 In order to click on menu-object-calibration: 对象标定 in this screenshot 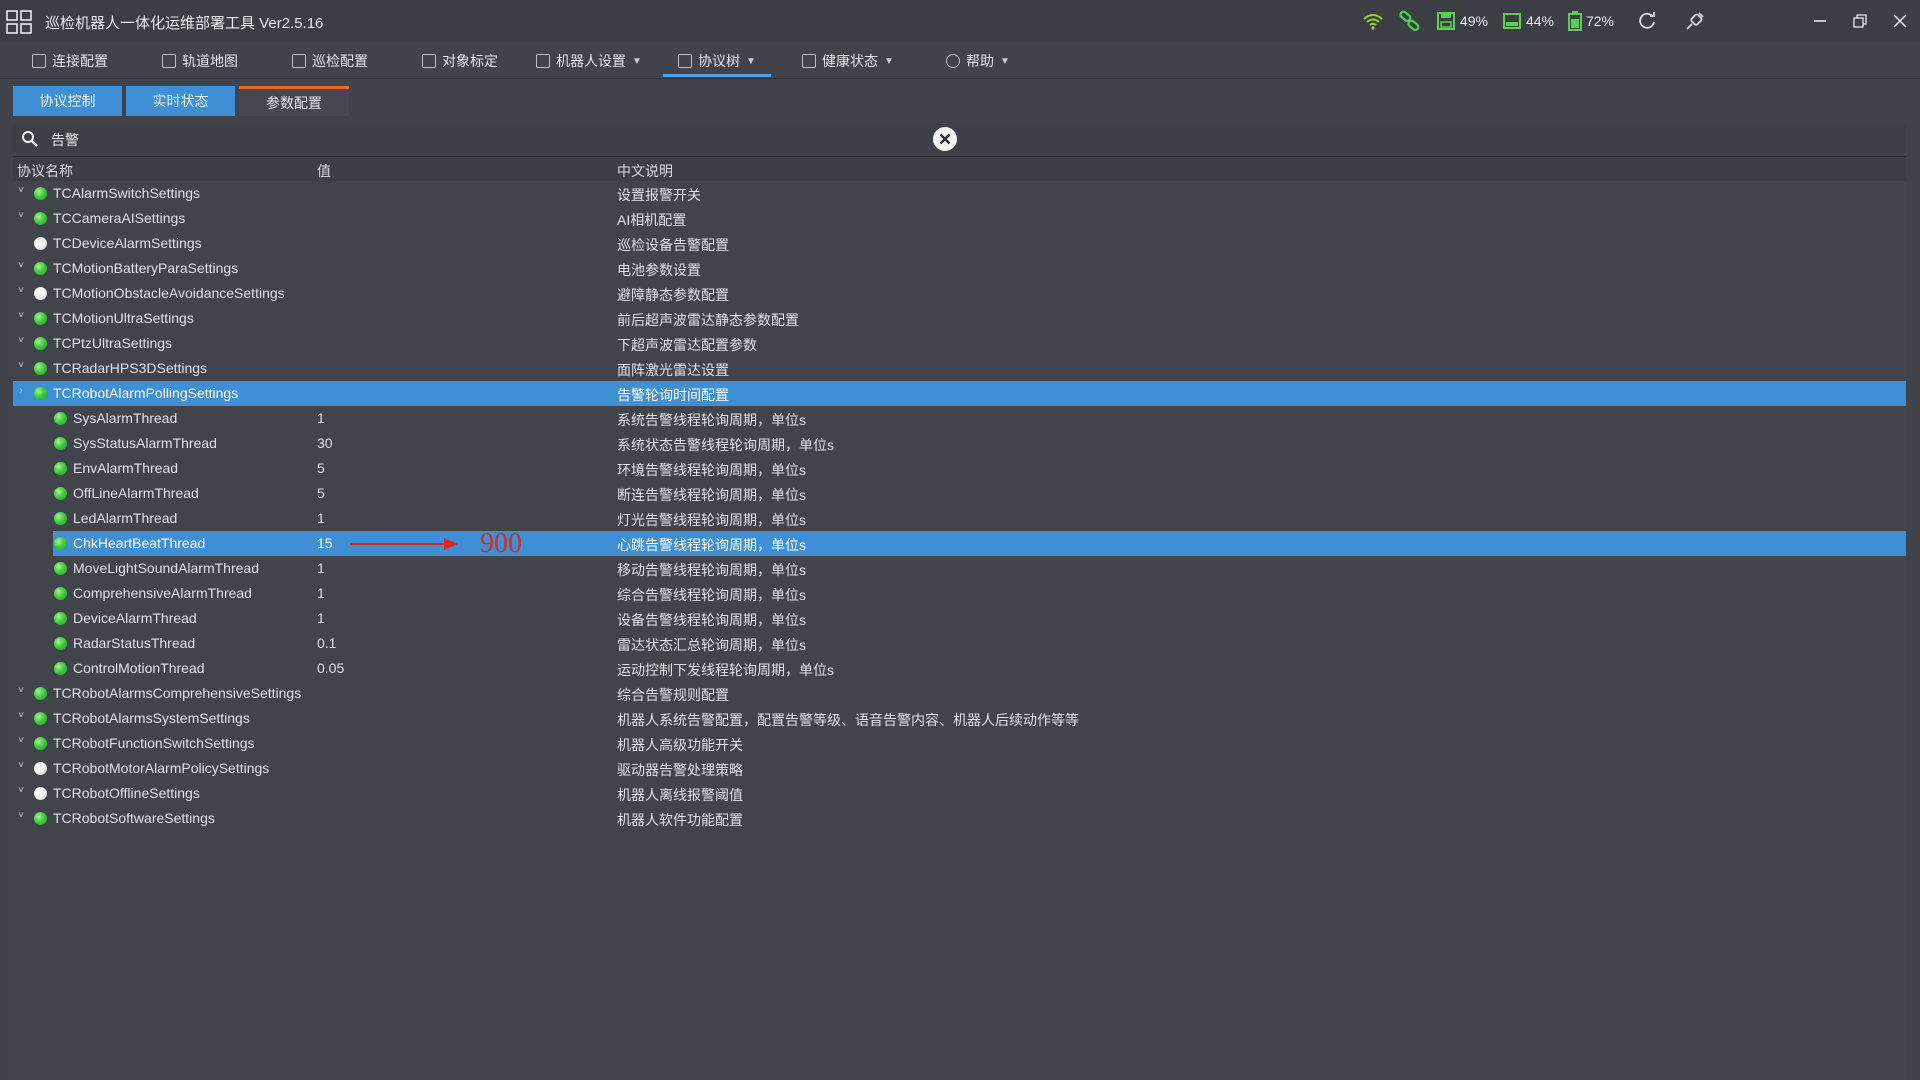, I will do `click(460, 61)`.